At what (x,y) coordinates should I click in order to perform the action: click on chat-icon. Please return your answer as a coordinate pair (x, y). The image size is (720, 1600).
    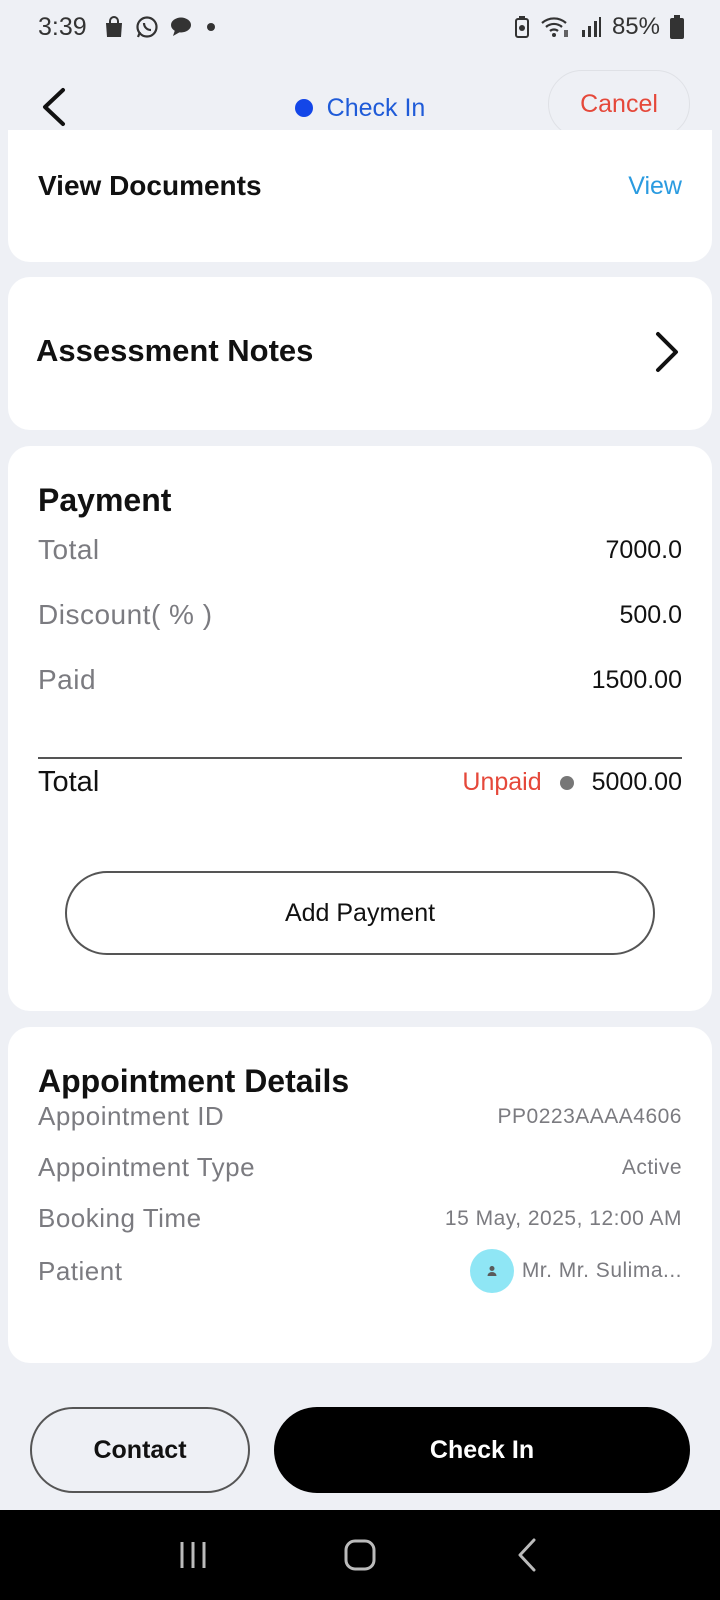
    Looking at the image, I should click on (181, 27).